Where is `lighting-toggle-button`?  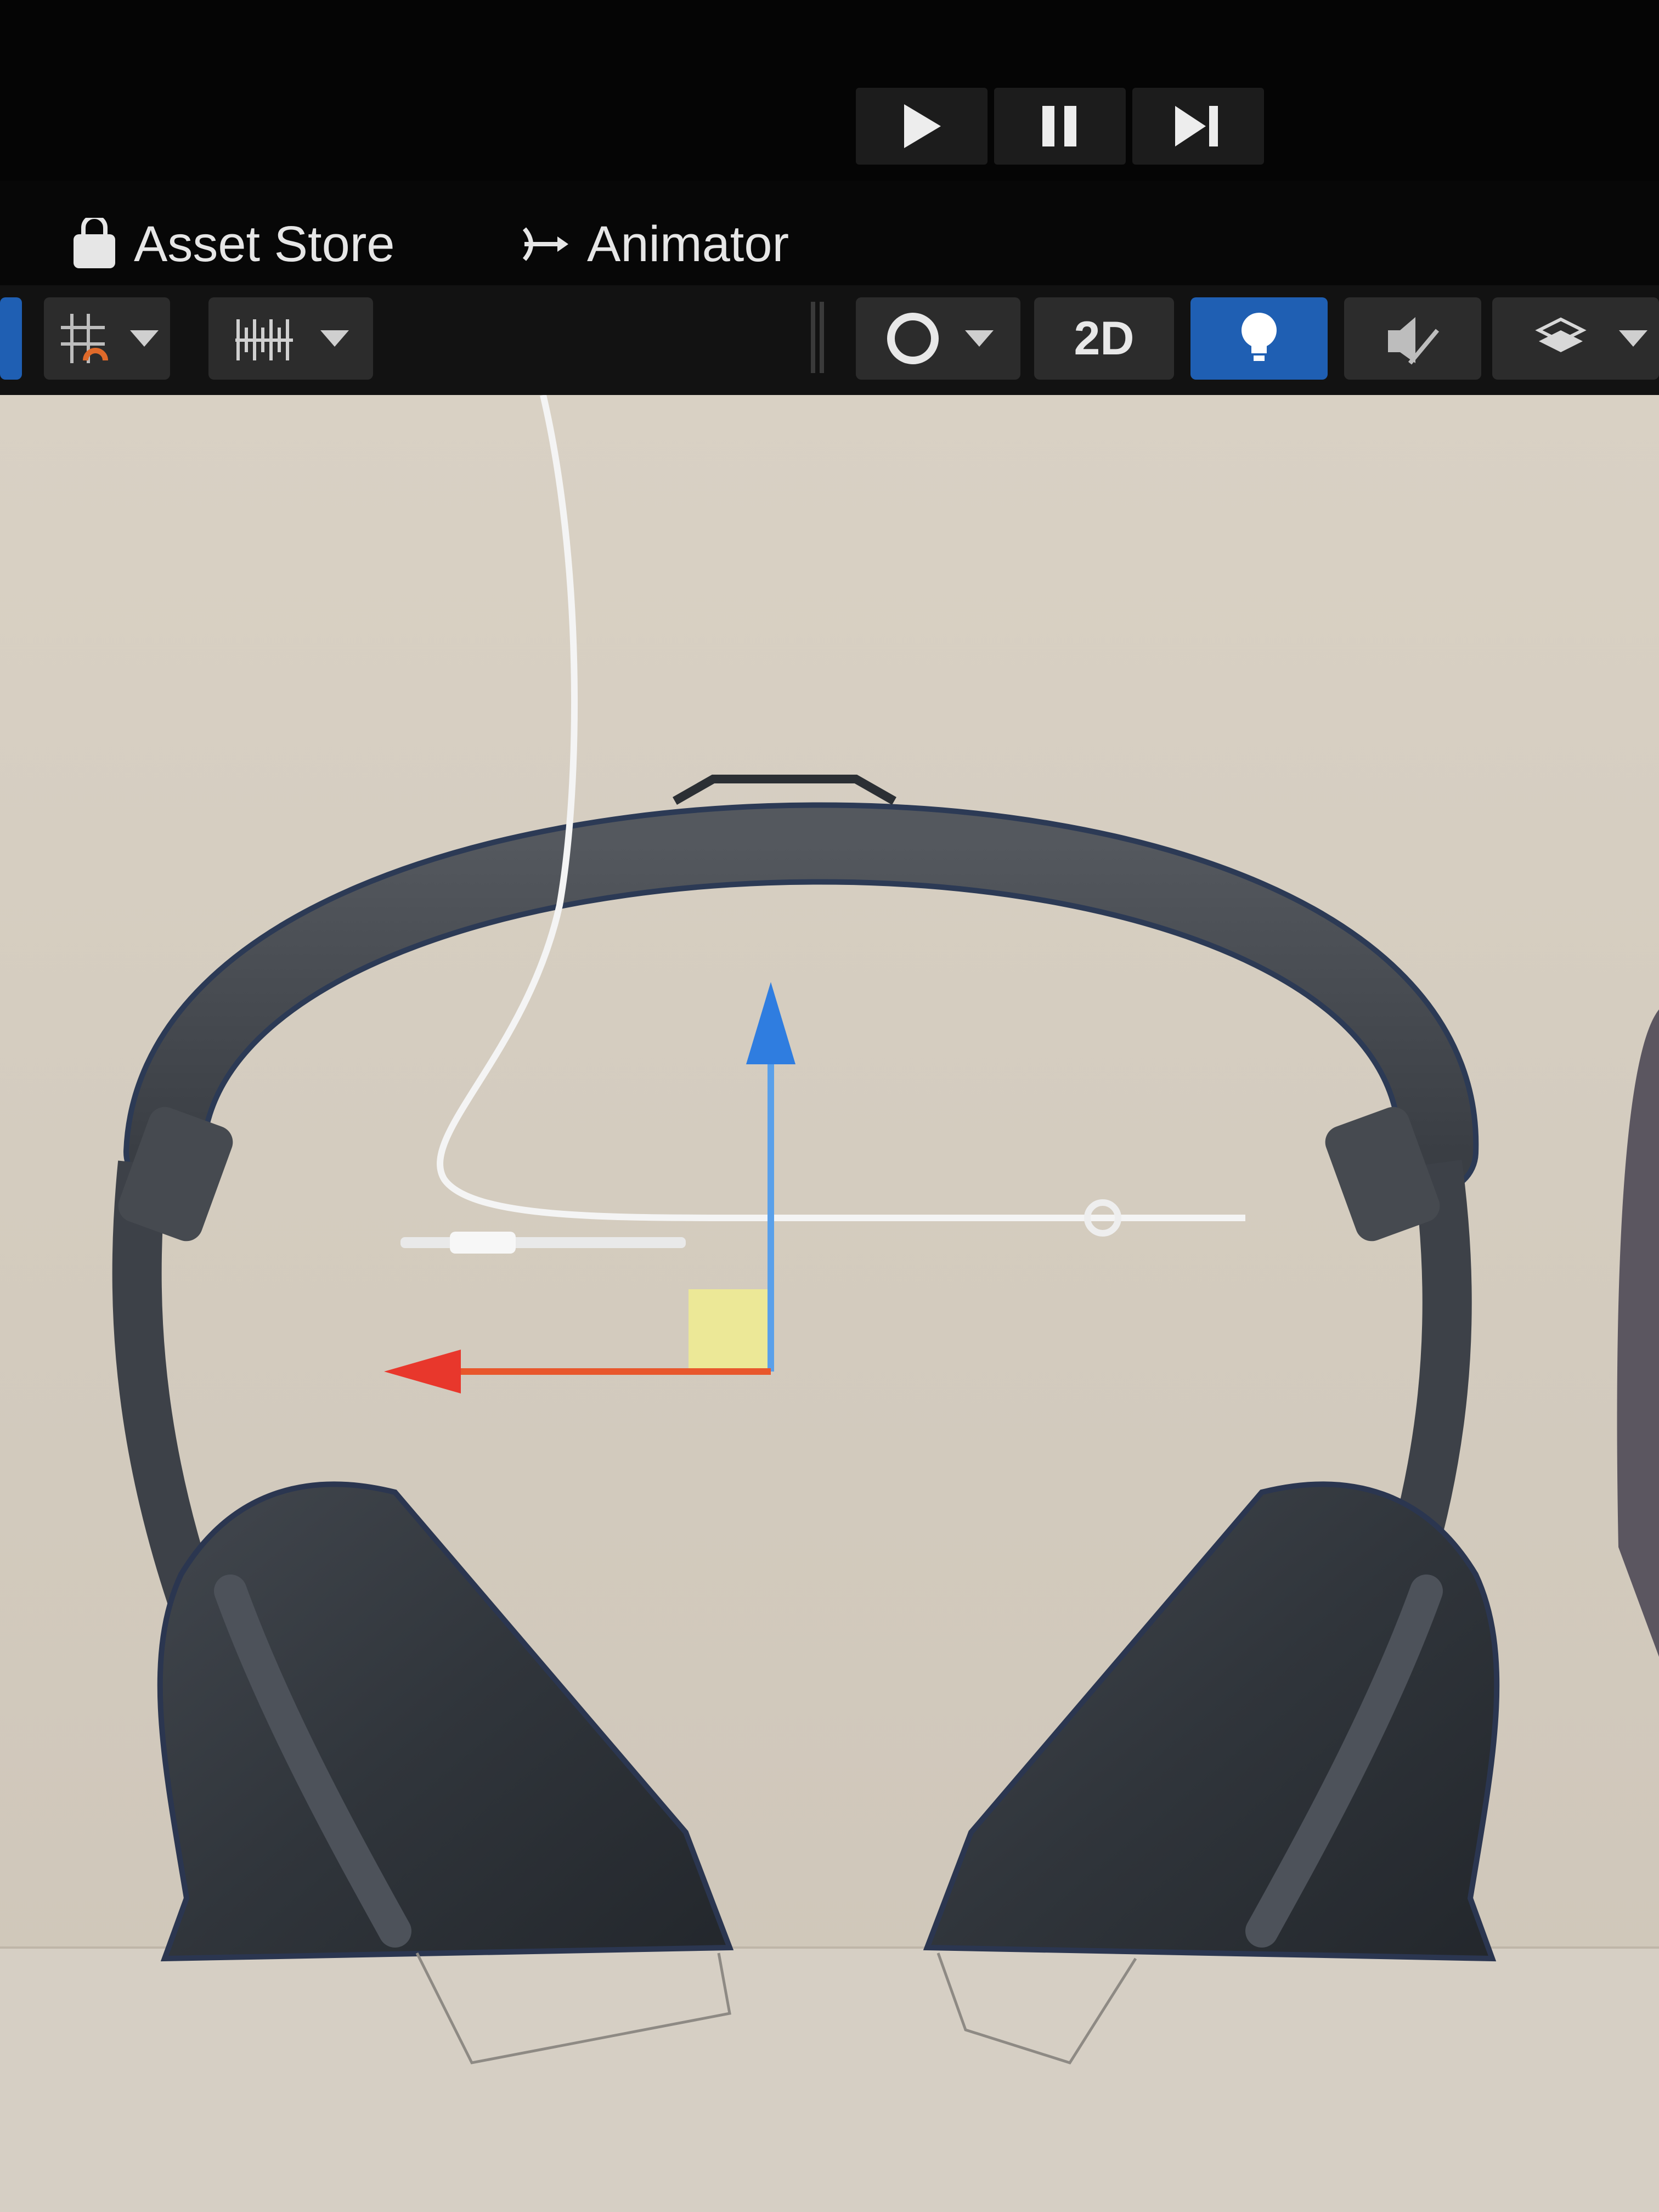
lighting-toggle-button is located at coordinates (1259, 338).